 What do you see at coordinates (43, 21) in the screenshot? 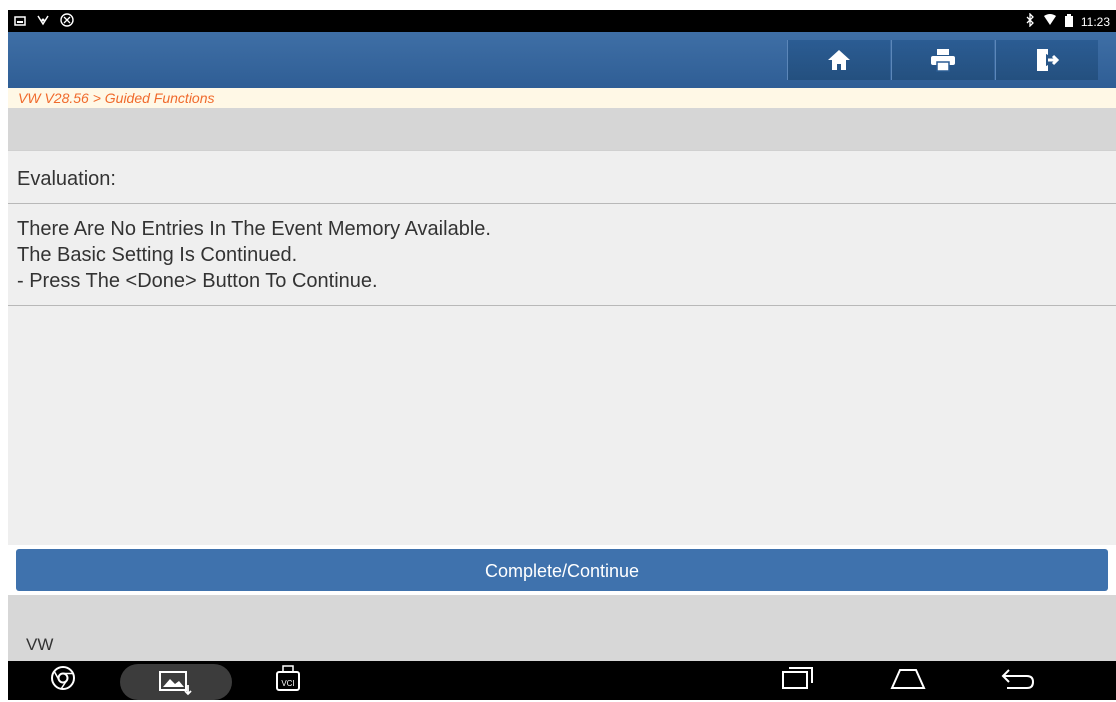
I see `usb-debug-icon` at bounding box center [43, 21].